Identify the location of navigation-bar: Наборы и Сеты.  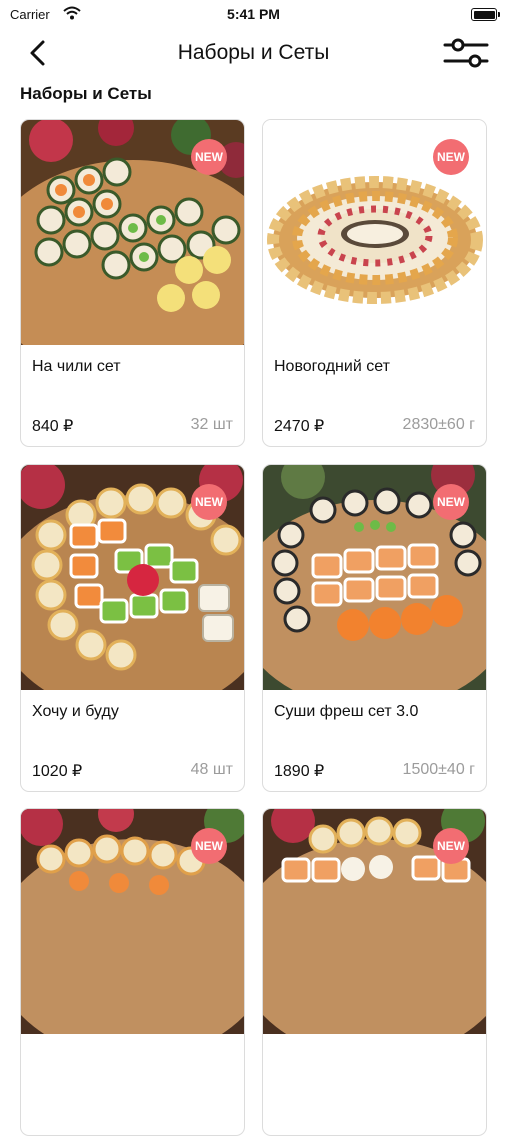
(253, 53).